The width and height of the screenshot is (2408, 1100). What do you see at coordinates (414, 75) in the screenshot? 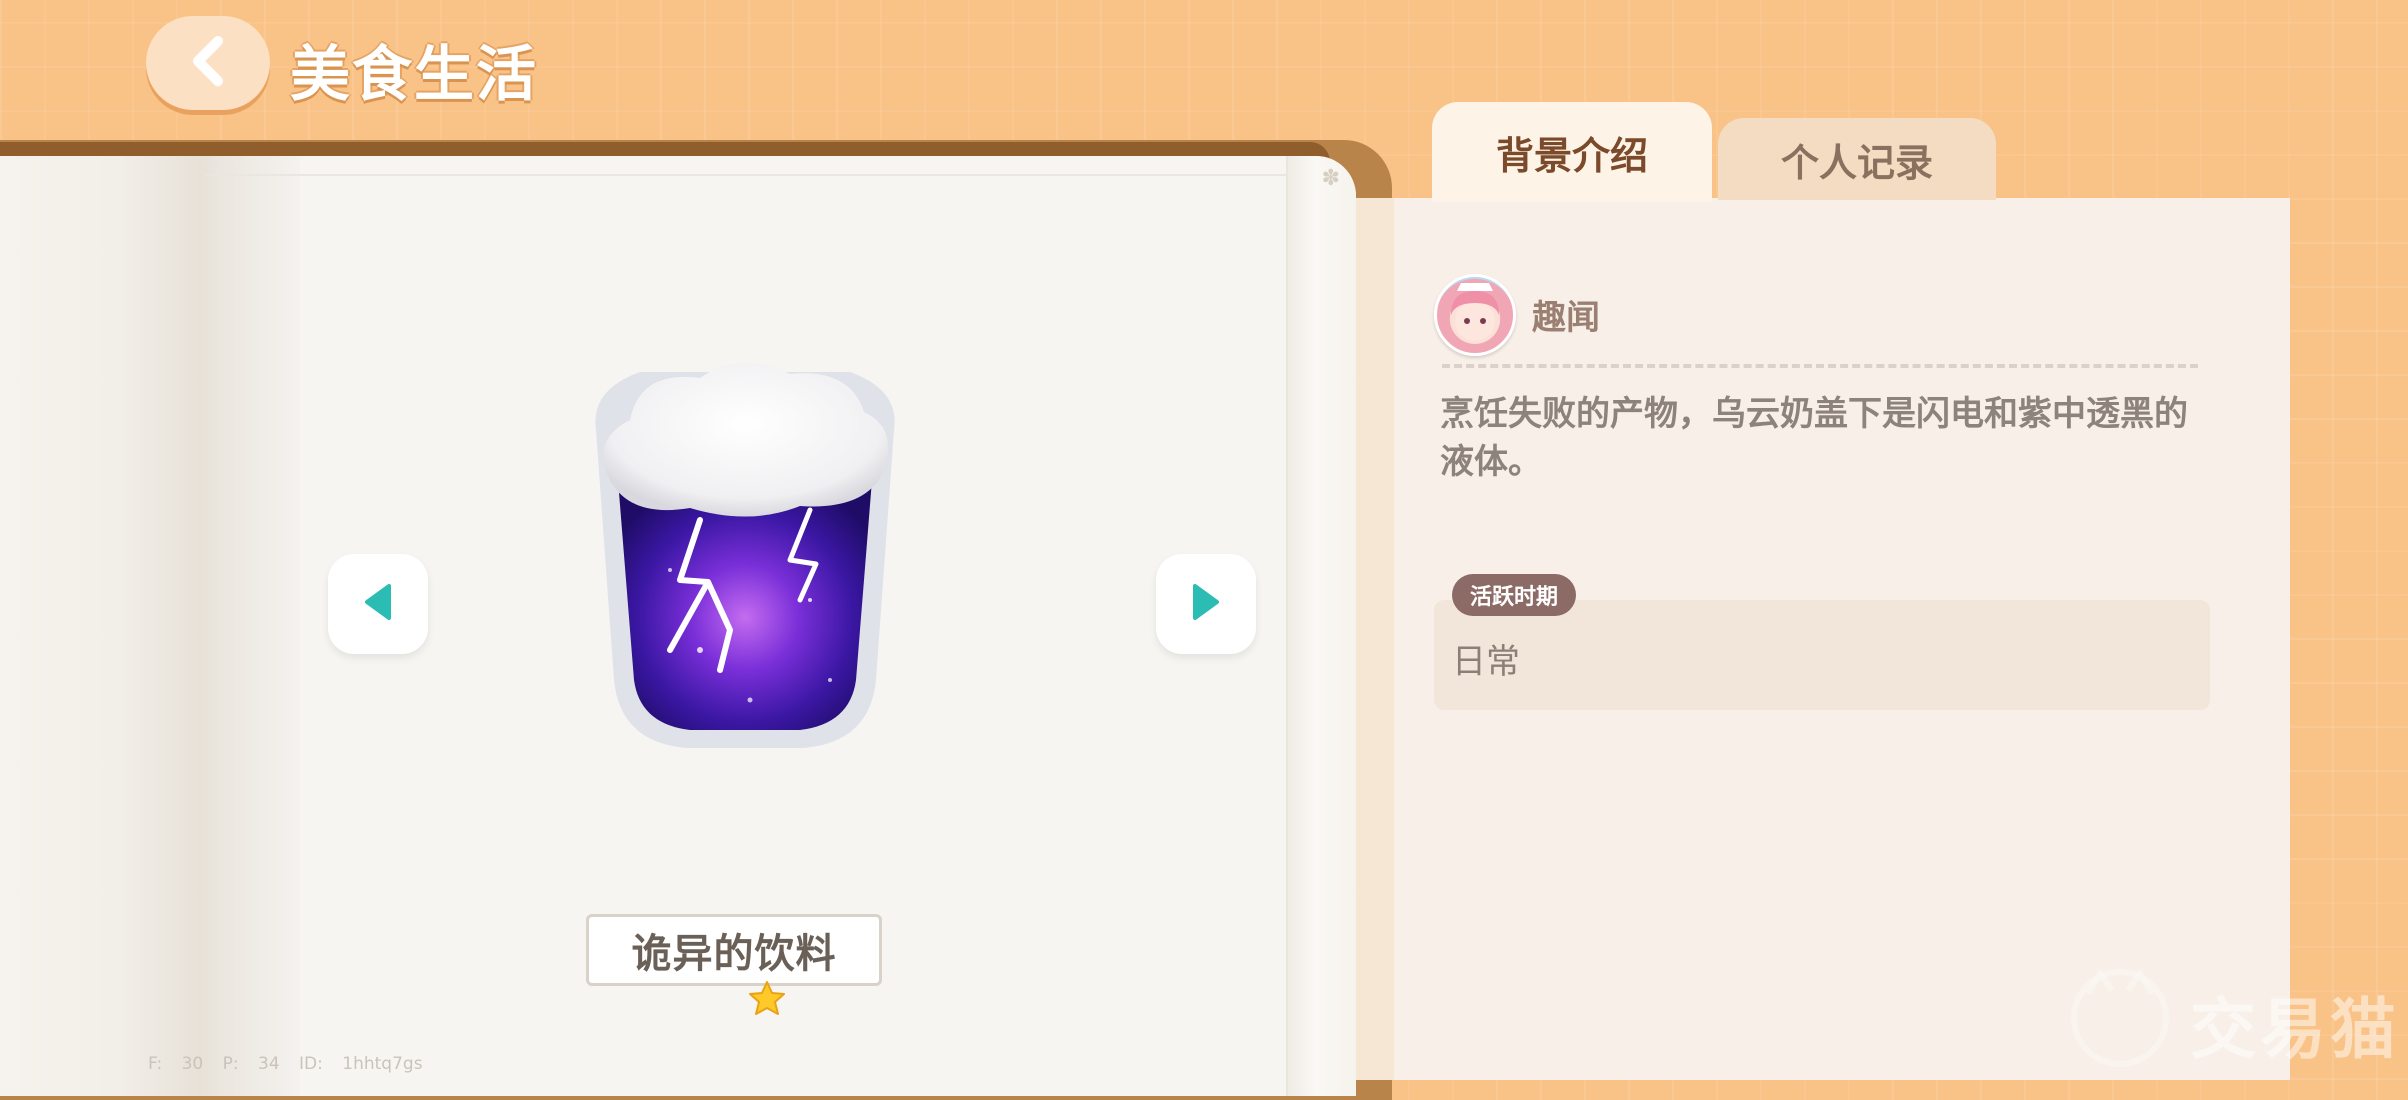
I see `page-title: 美食生活` at bounding box center [414, 75].